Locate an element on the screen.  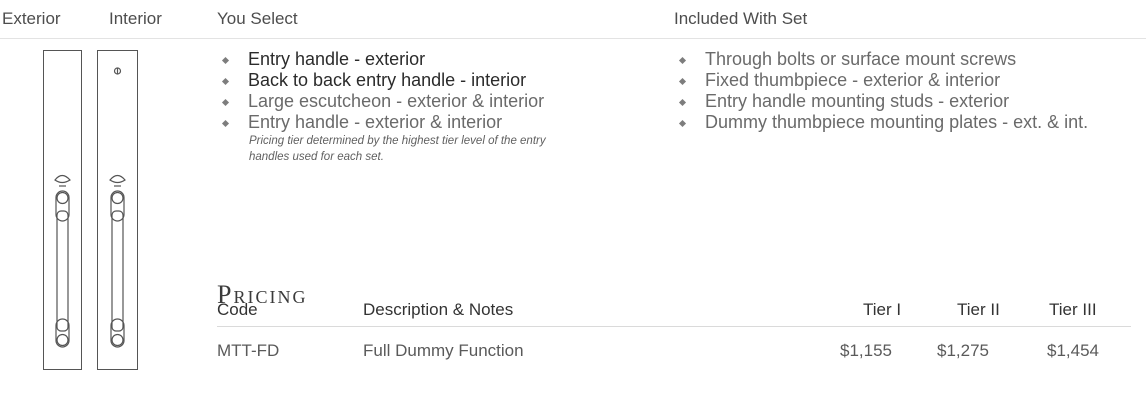
list-item-label: Large escutcheon - exterior & interior is located at coordinates (396, 101).